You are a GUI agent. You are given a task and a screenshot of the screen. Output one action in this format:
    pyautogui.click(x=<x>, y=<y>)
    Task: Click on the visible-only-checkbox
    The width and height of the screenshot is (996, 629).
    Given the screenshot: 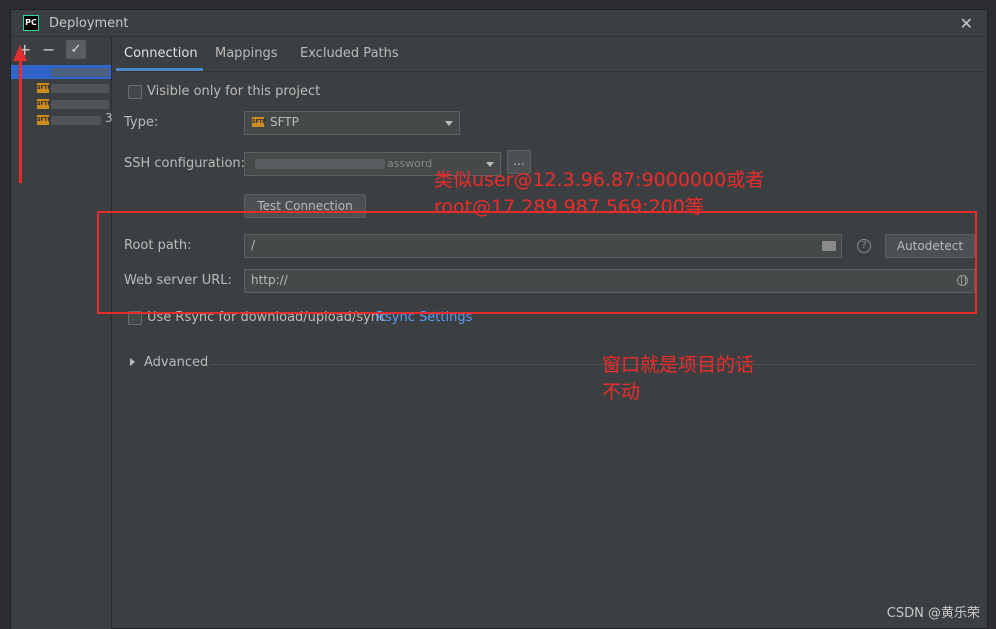 What is the action you would take?
    pyautogui.click(x=135, y=92)
    